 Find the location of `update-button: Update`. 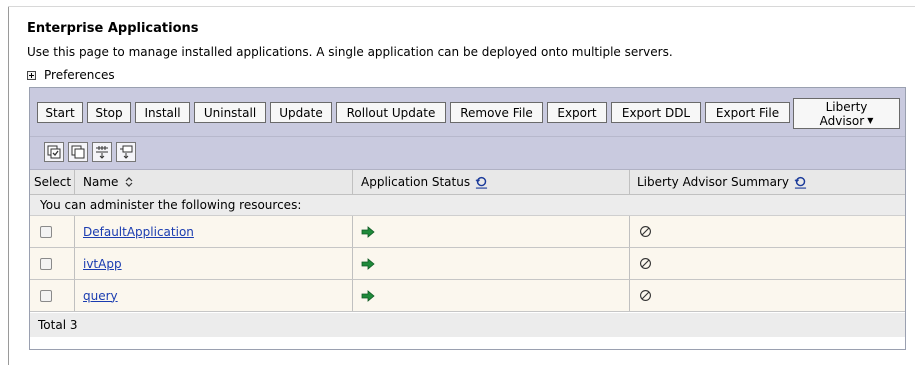

update-button: Update is located at coordinates (301, 112).